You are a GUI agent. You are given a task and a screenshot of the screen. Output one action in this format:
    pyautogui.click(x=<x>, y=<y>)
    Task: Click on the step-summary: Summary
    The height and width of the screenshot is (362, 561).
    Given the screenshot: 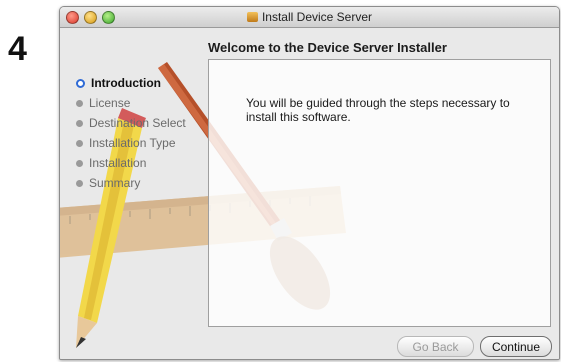 What is the action you would take?
    pyautogui.click(x=131, y=183)
    